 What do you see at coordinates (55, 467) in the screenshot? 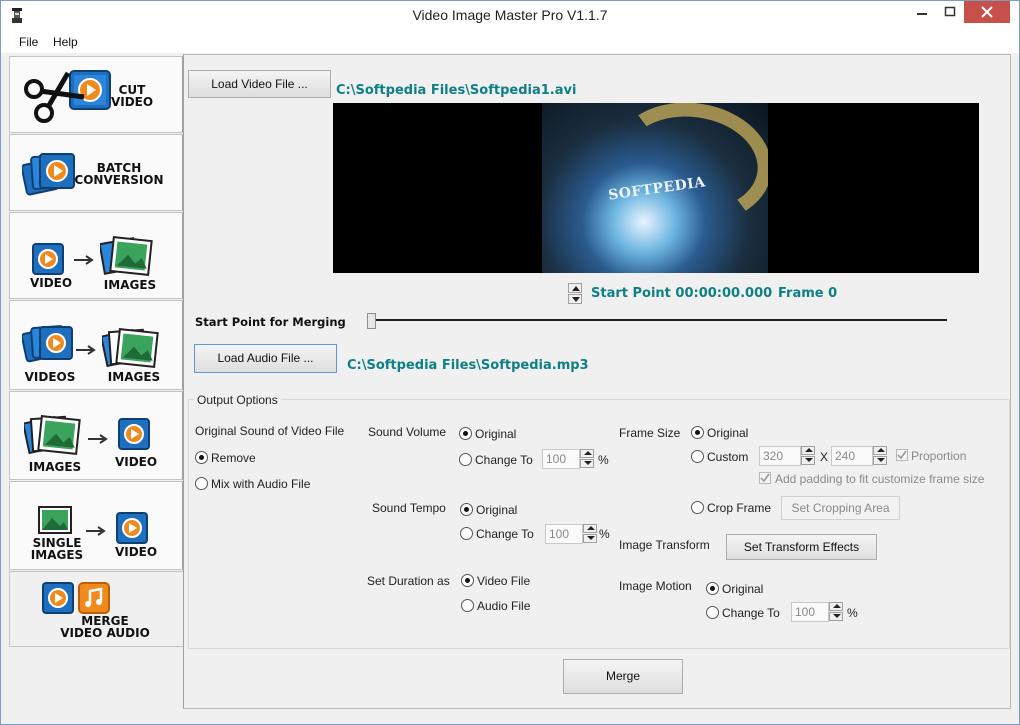
I see `tab-label-left: IMAGES` at bounding box center [55, 467].